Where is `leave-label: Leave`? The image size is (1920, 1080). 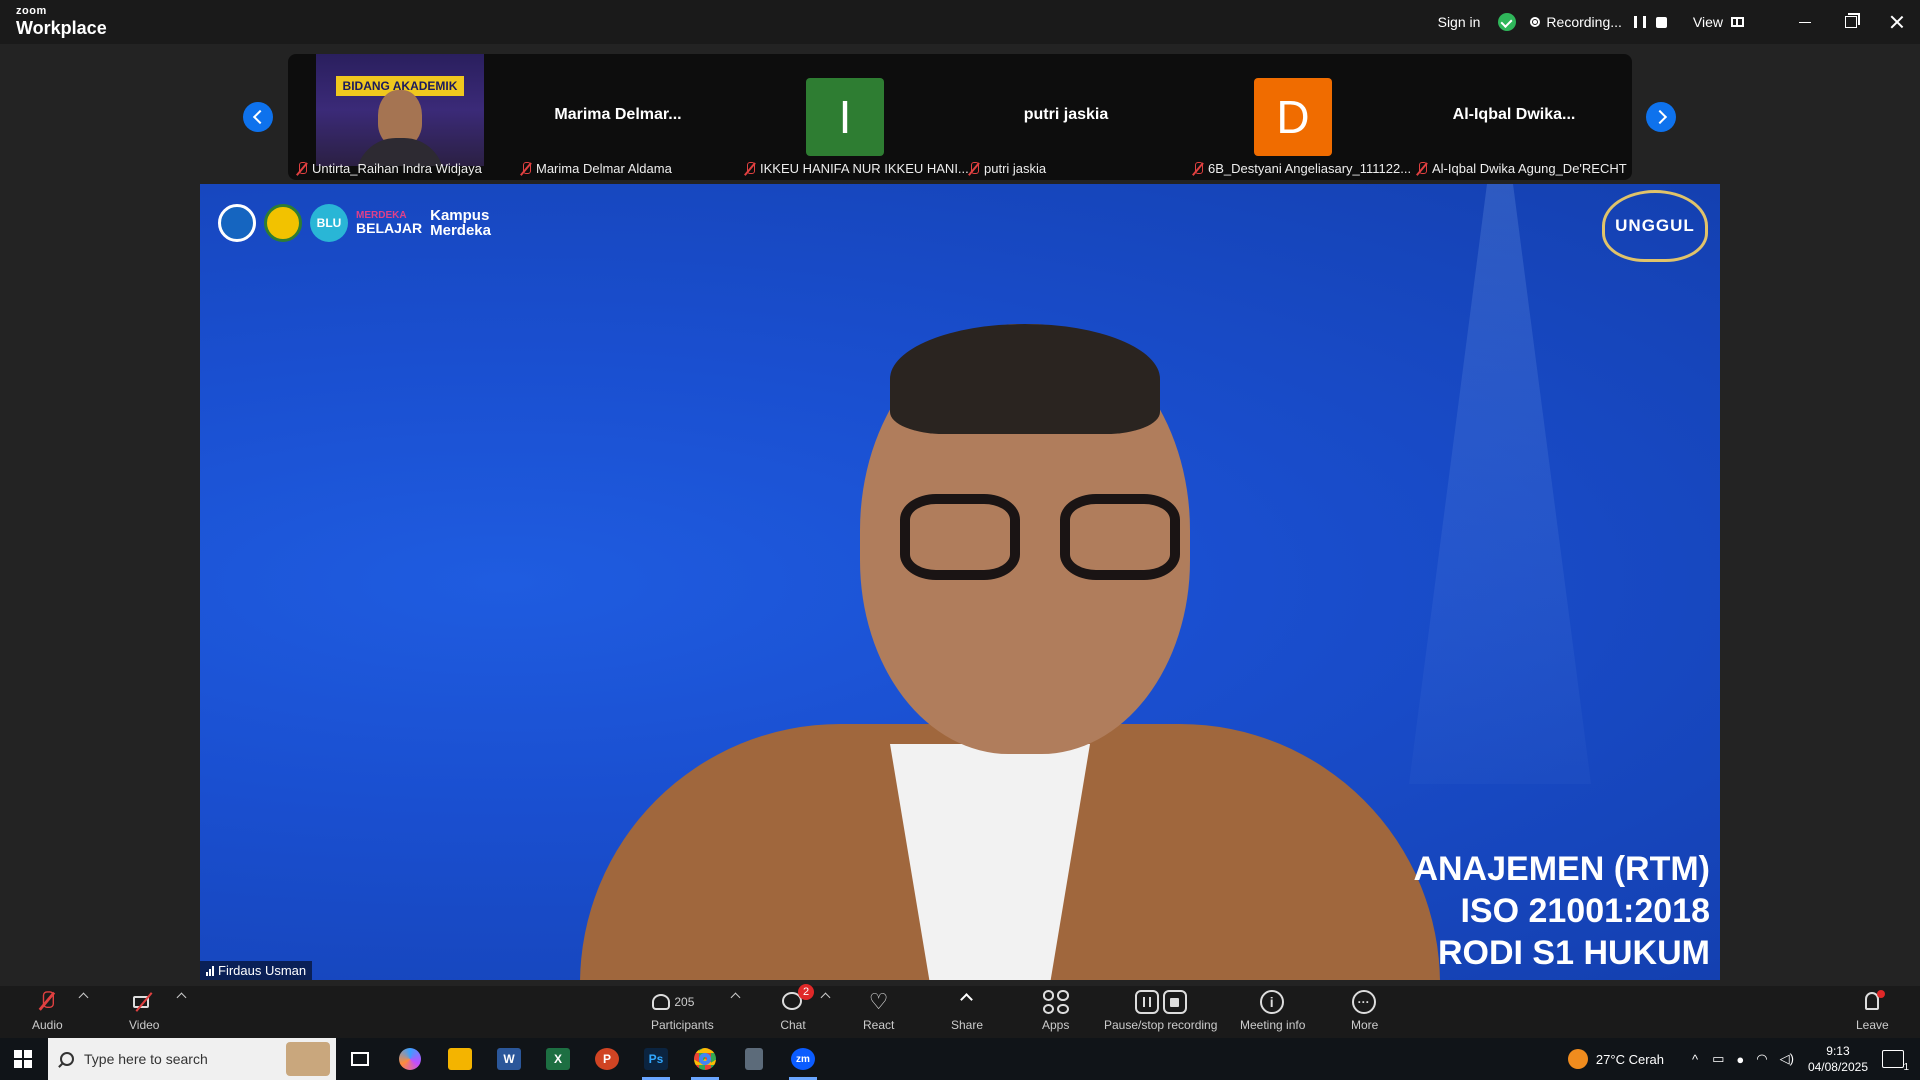 leave-label: Leave is located at coordinates (1872, 1025).